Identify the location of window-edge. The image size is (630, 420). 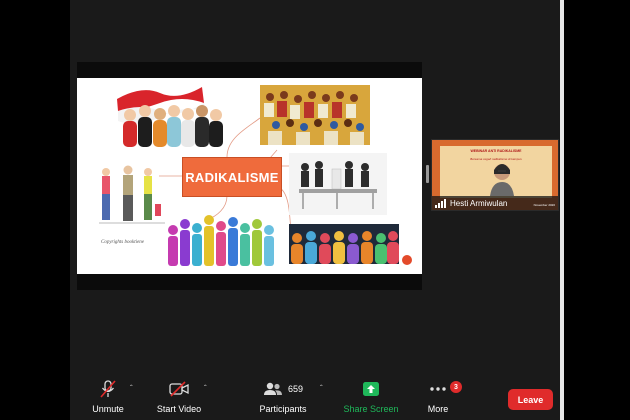
(562, 210).